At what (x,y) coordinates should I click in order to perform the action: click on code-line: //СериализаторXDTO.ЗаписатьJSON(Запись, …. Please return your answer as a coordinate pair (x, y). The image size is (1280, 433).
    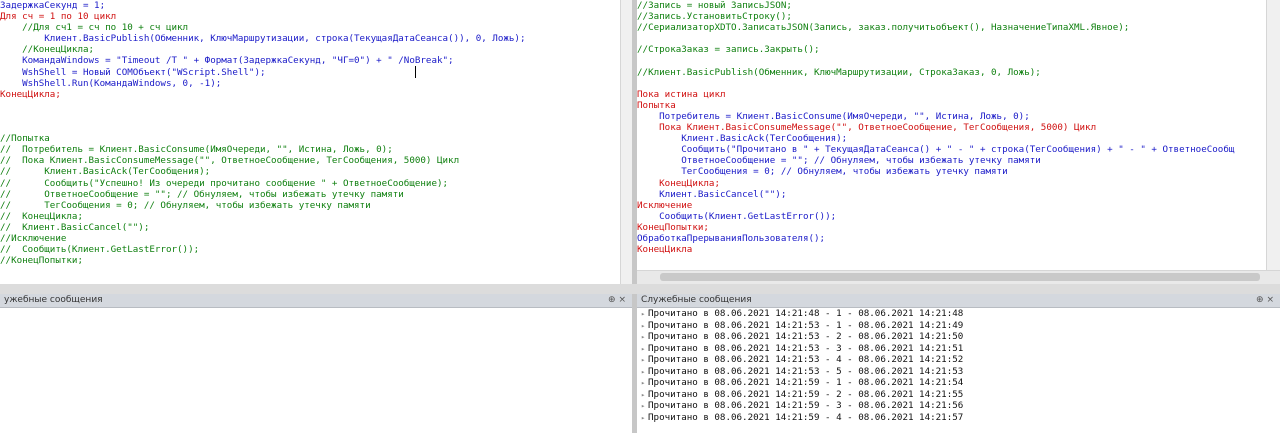
    Looking at the image, I should click on (883, 28).